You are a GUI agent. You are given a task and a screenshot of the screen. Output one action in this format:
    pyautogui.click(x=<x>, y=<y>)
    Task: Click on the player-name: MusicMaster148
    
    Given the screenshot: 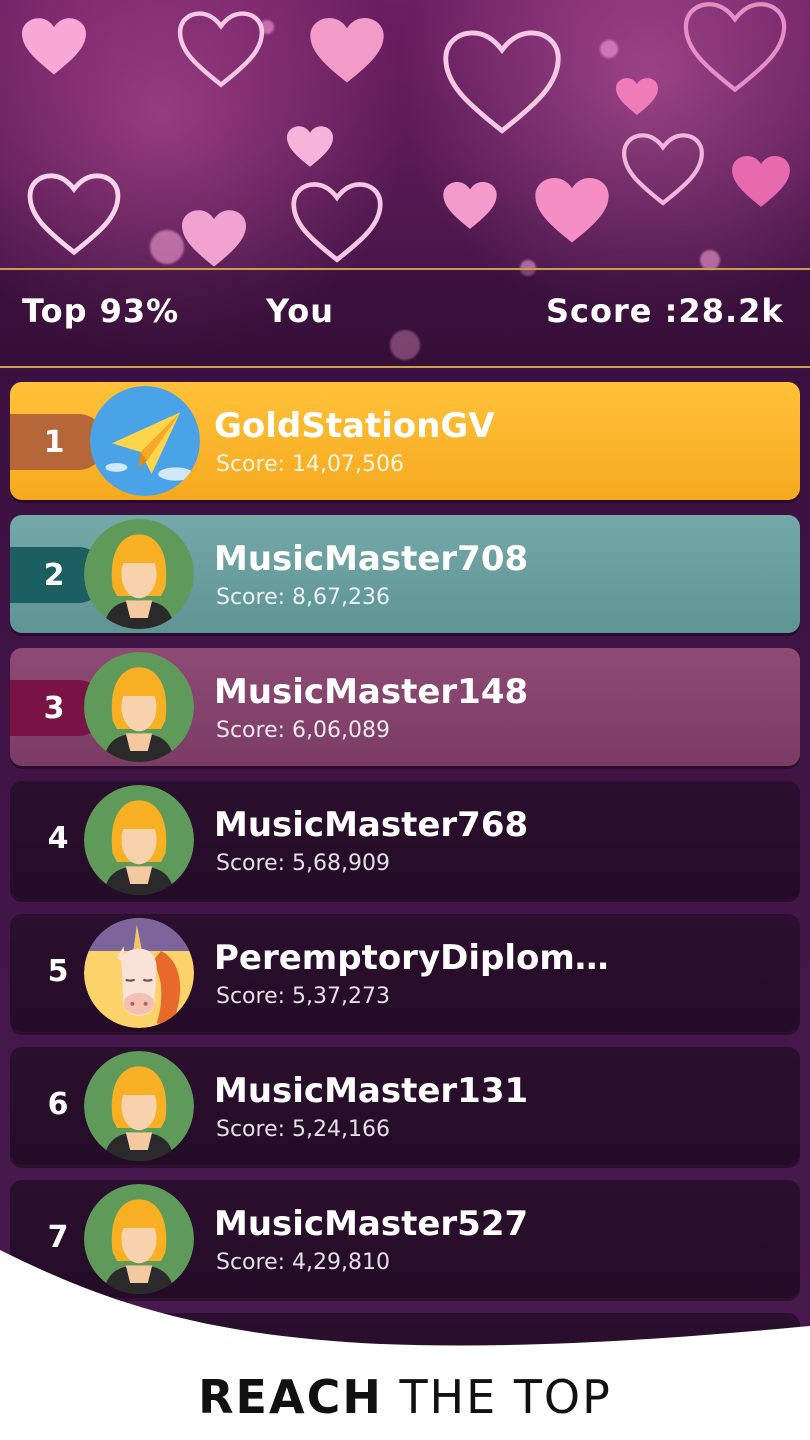 What is the action you would take?
    pyautogui.click(x=371, y=692)
    